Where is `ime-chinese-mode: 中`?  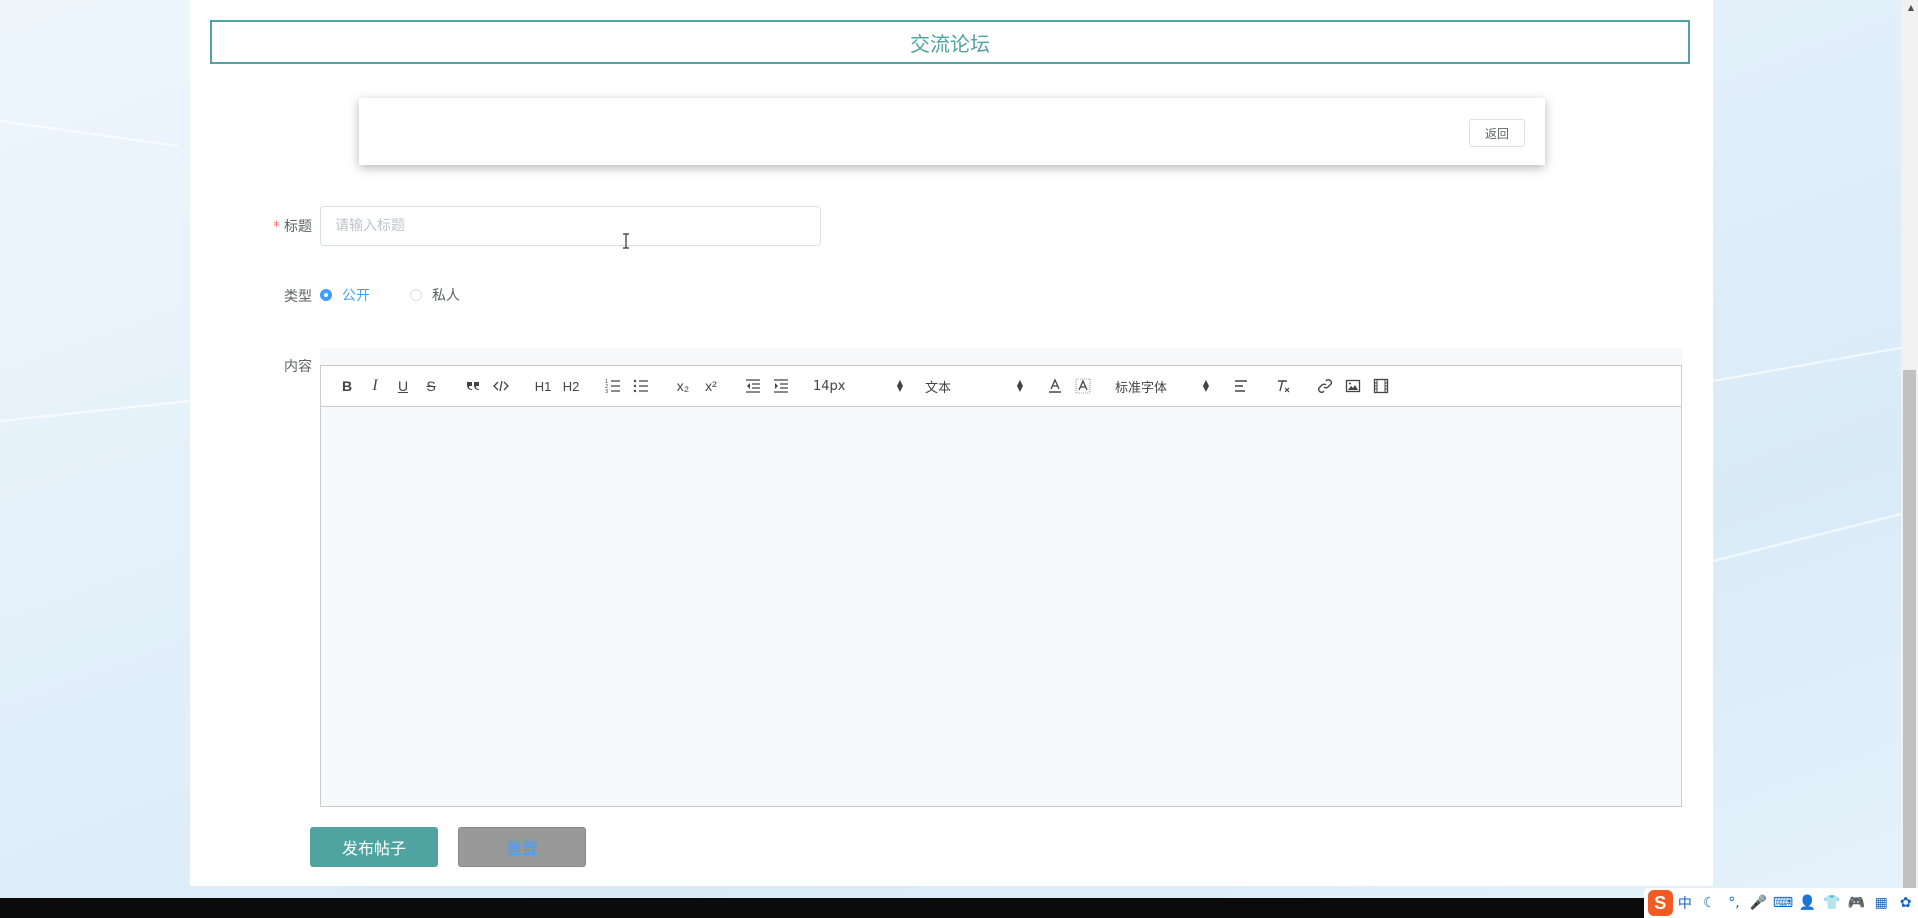 ime-chinese-mode: 中 is located at coordinates (1685, 903).